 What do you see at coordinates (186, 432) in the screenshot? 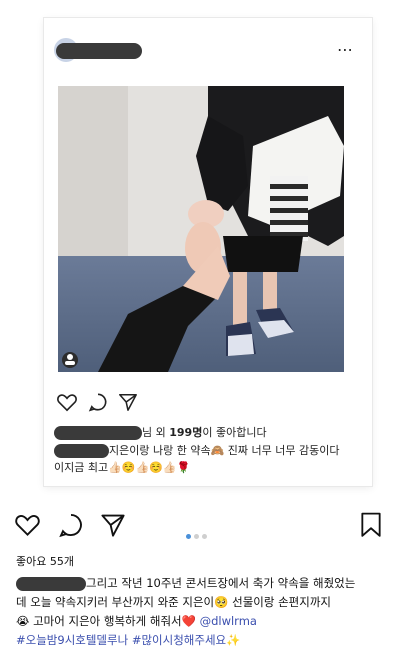
I see `likes-count: 199명` at bounding box center [186, 432].